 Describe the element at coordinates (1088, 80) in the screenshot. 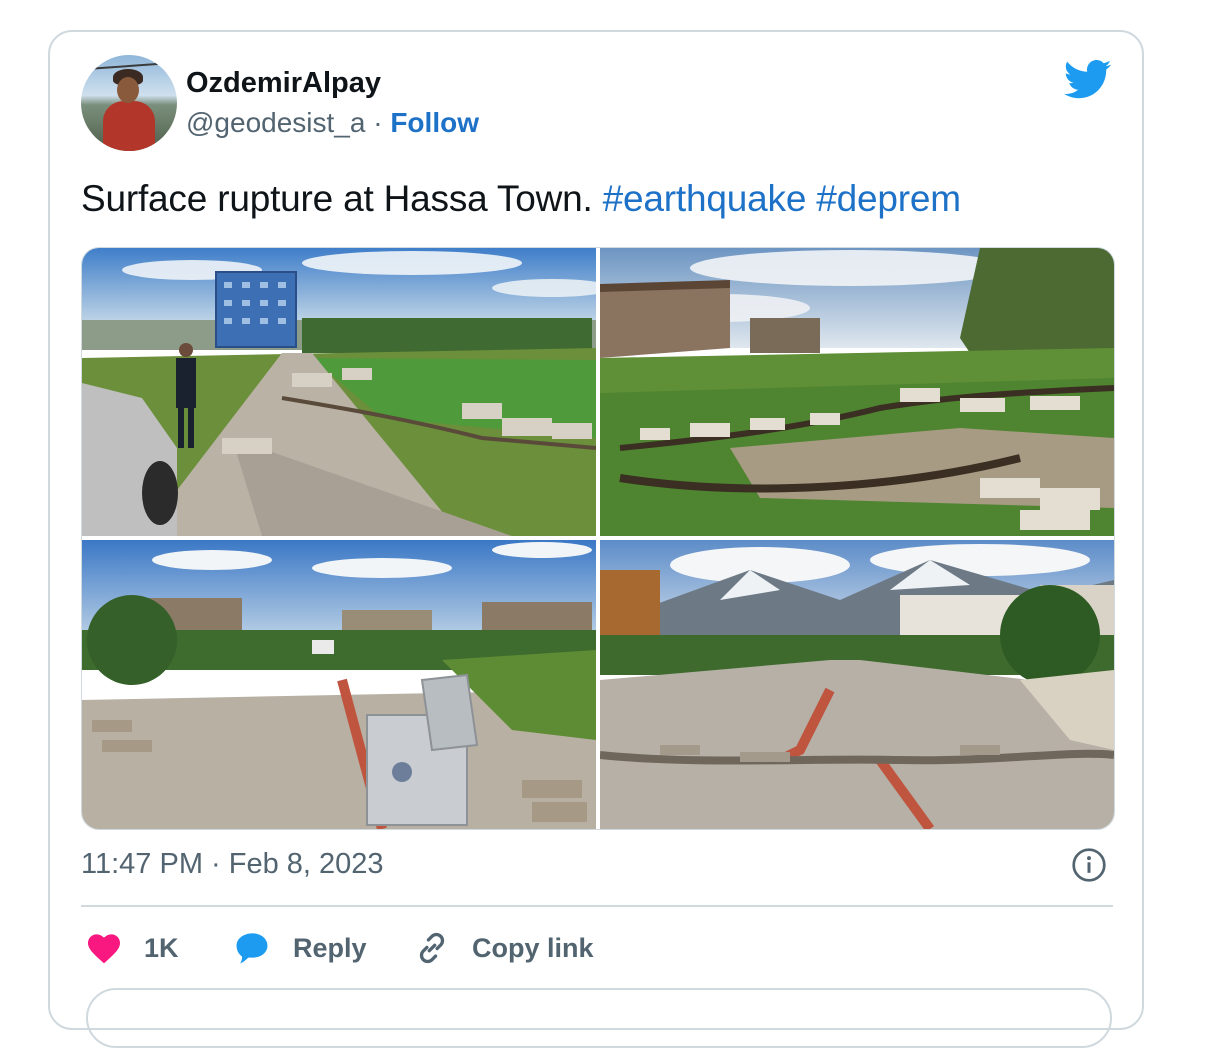

I see `twitter-bird-icon` at that location.